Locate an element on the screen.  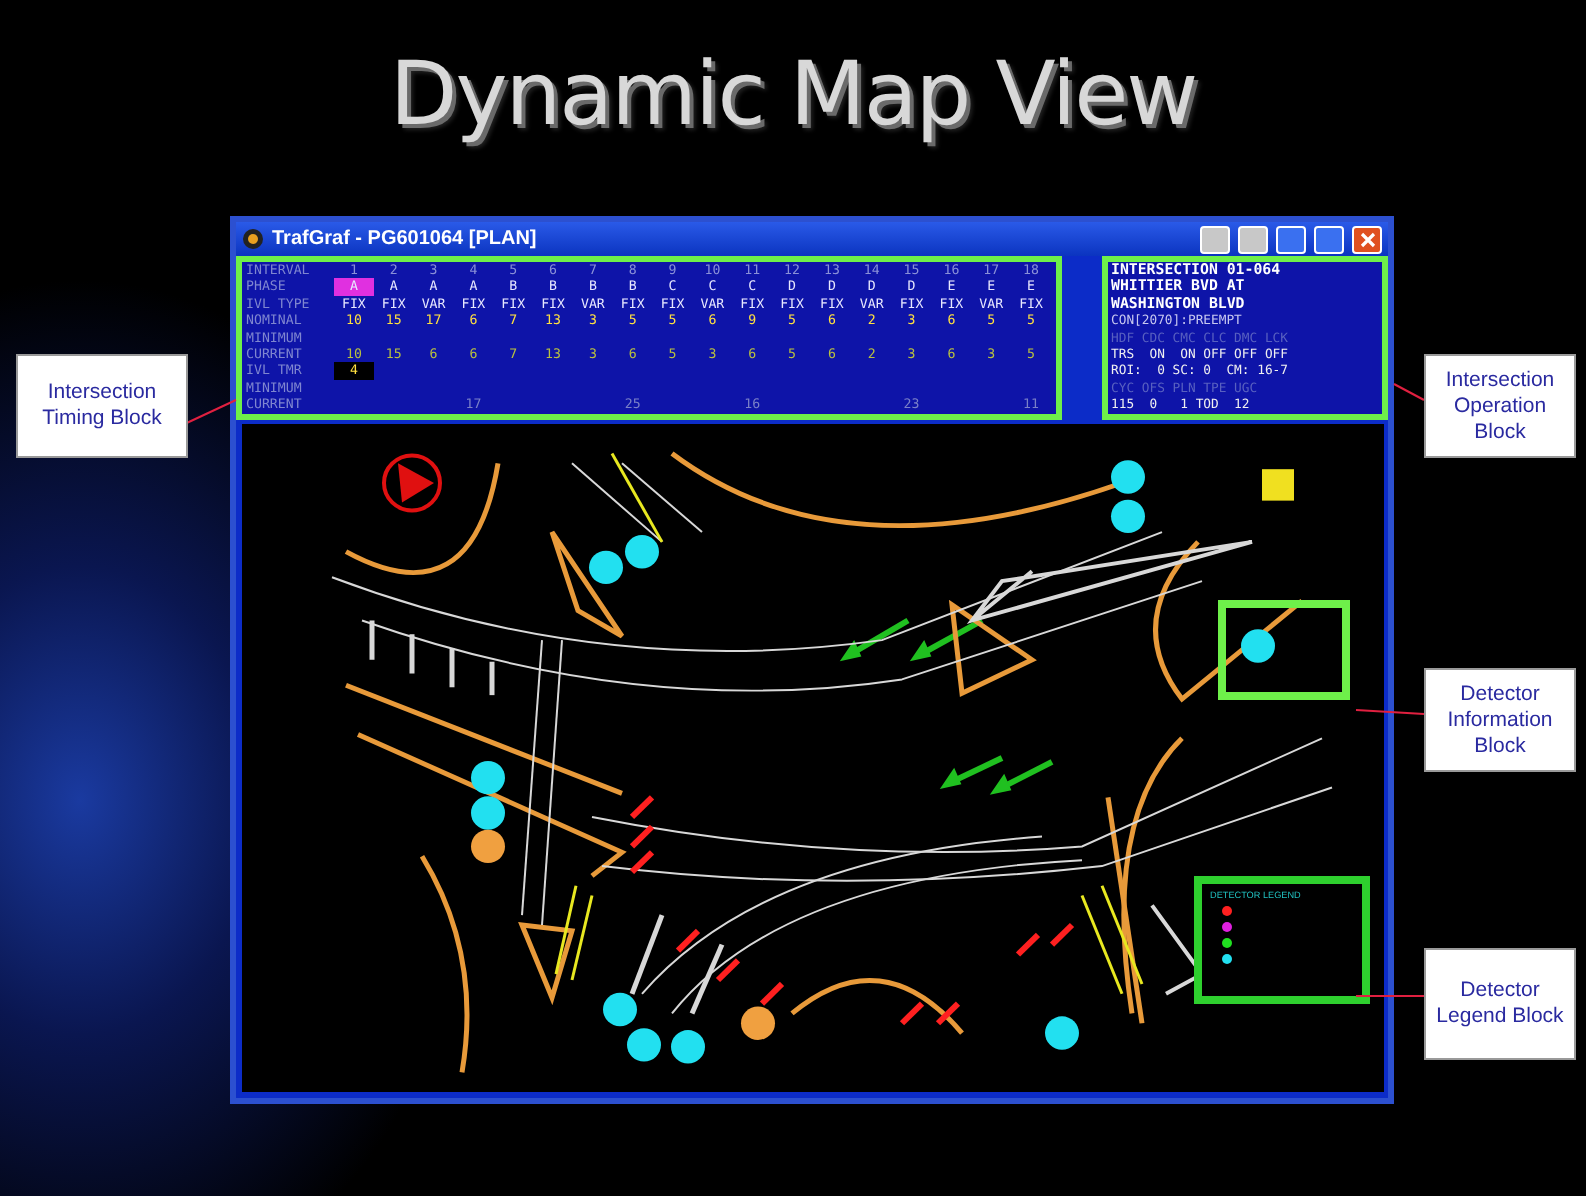
detector-info-frame is located at coordinates (1284, 650).